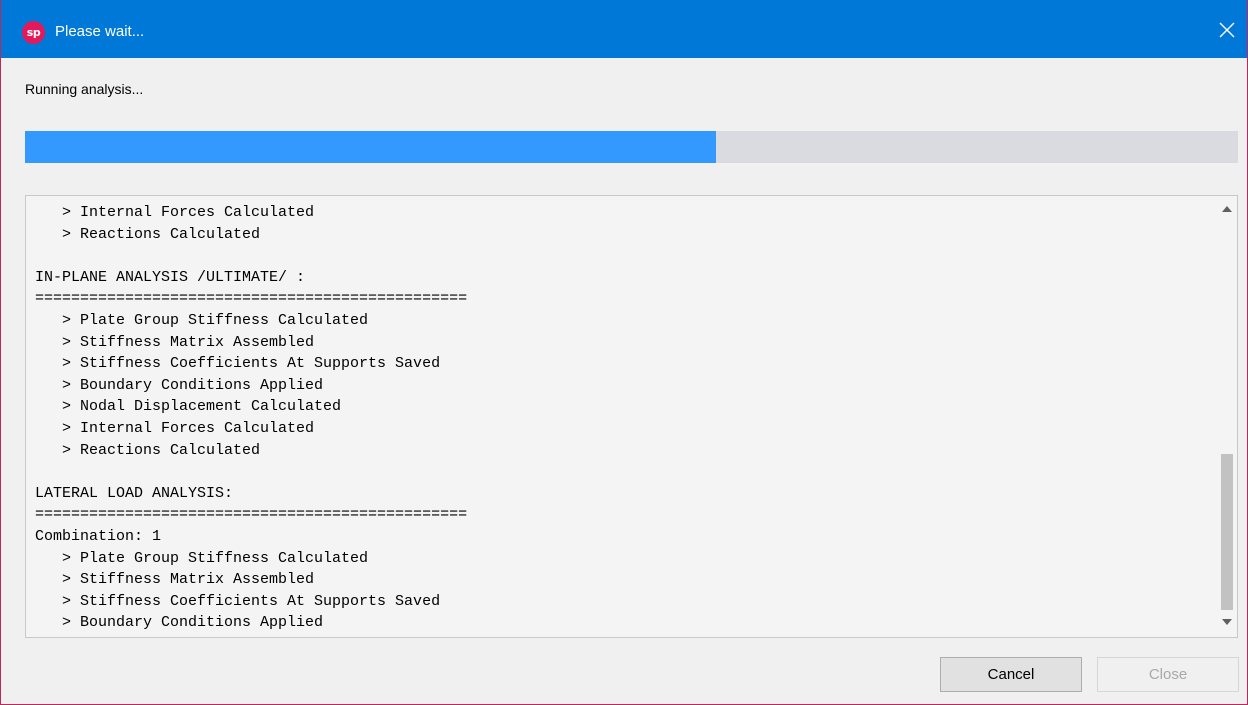 This screenshot has height=705, width=1248. I want to click on log-scrollbar, so click(1227, 416).